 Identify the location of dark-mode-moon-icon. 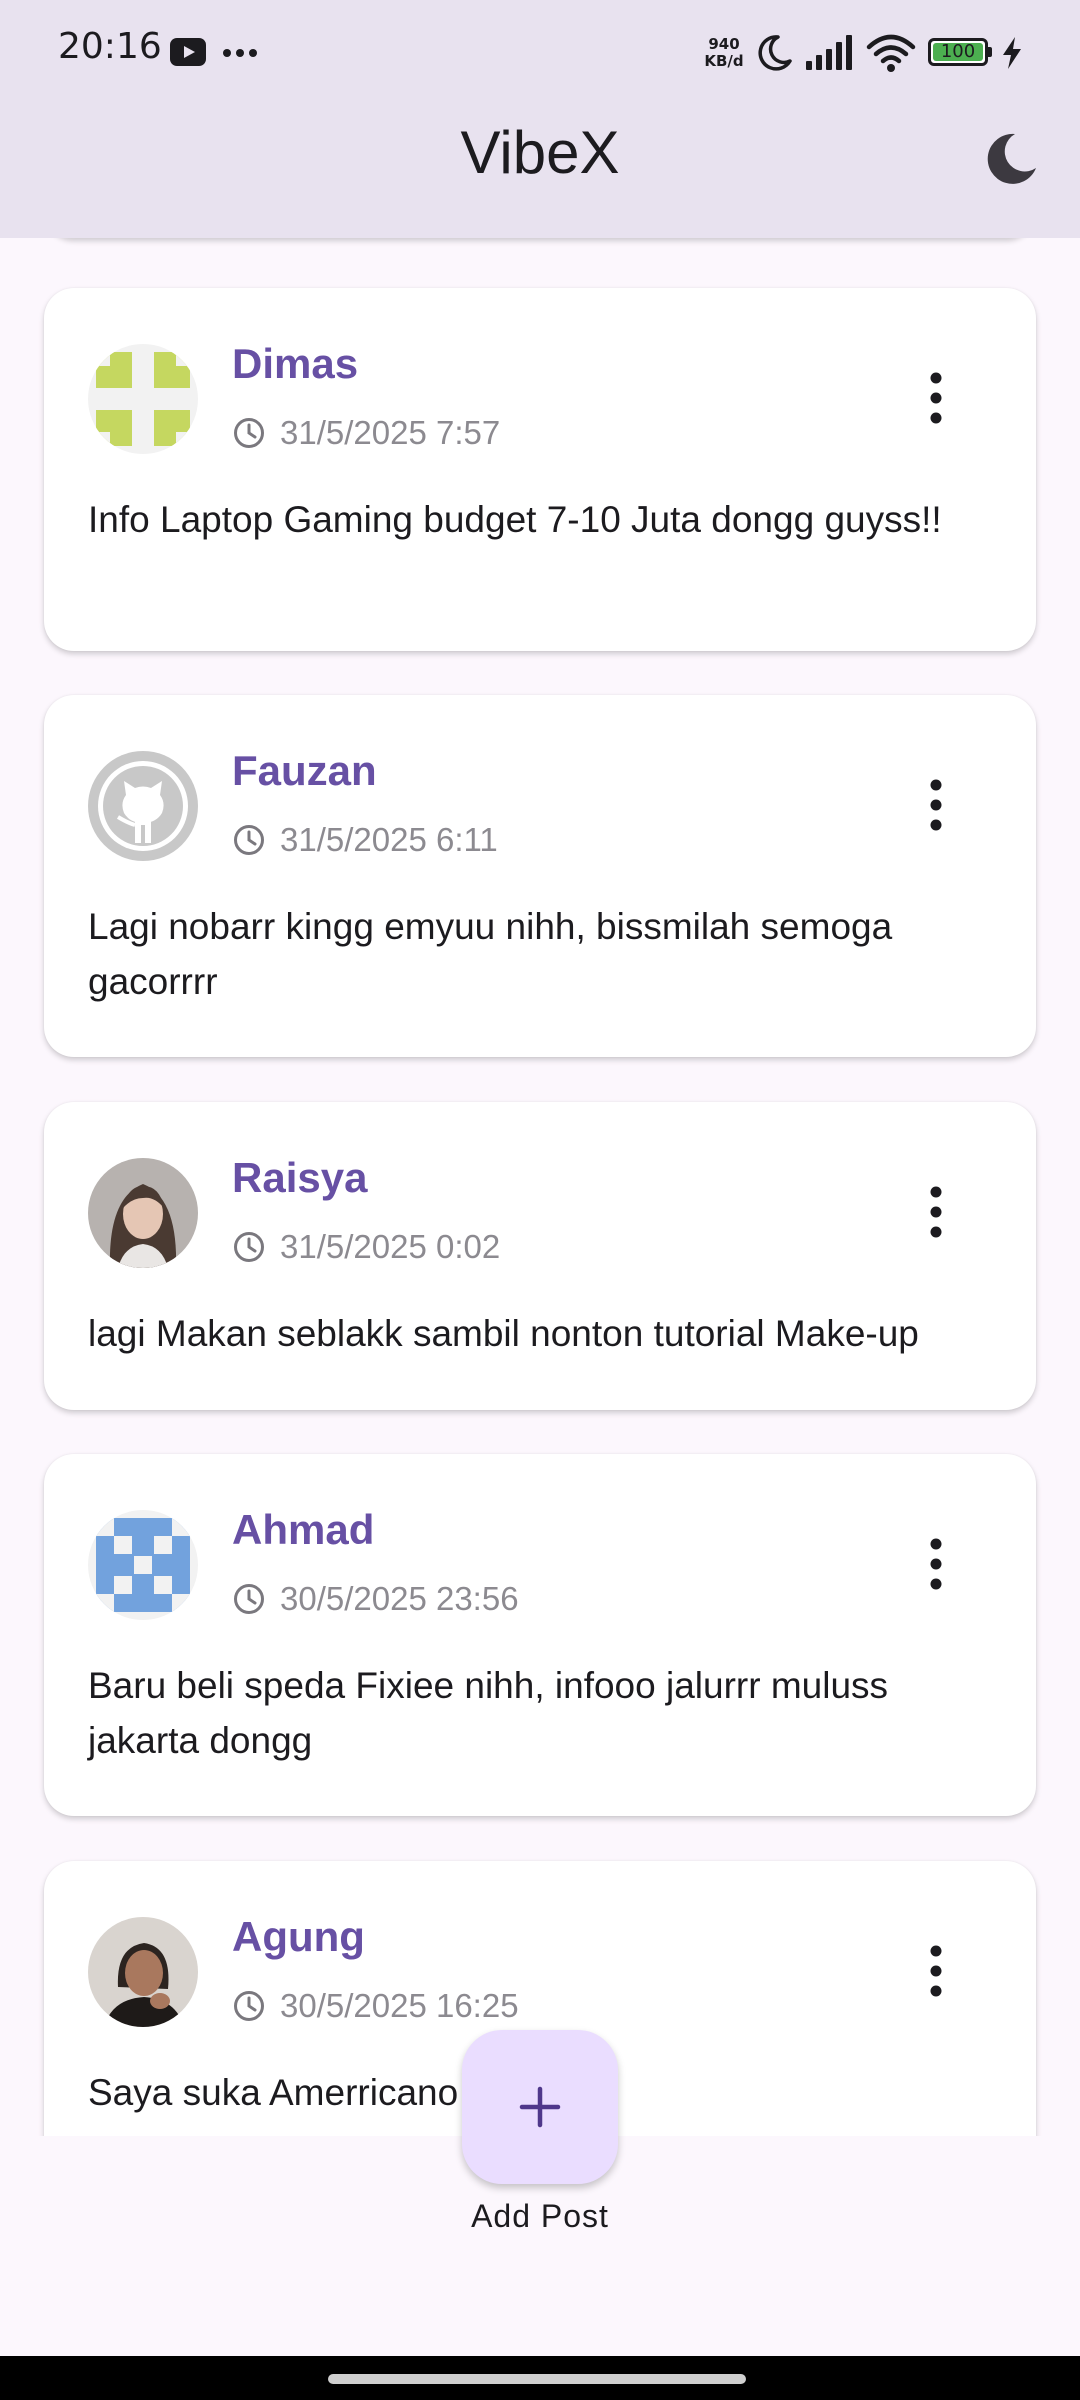
(1011, 159).